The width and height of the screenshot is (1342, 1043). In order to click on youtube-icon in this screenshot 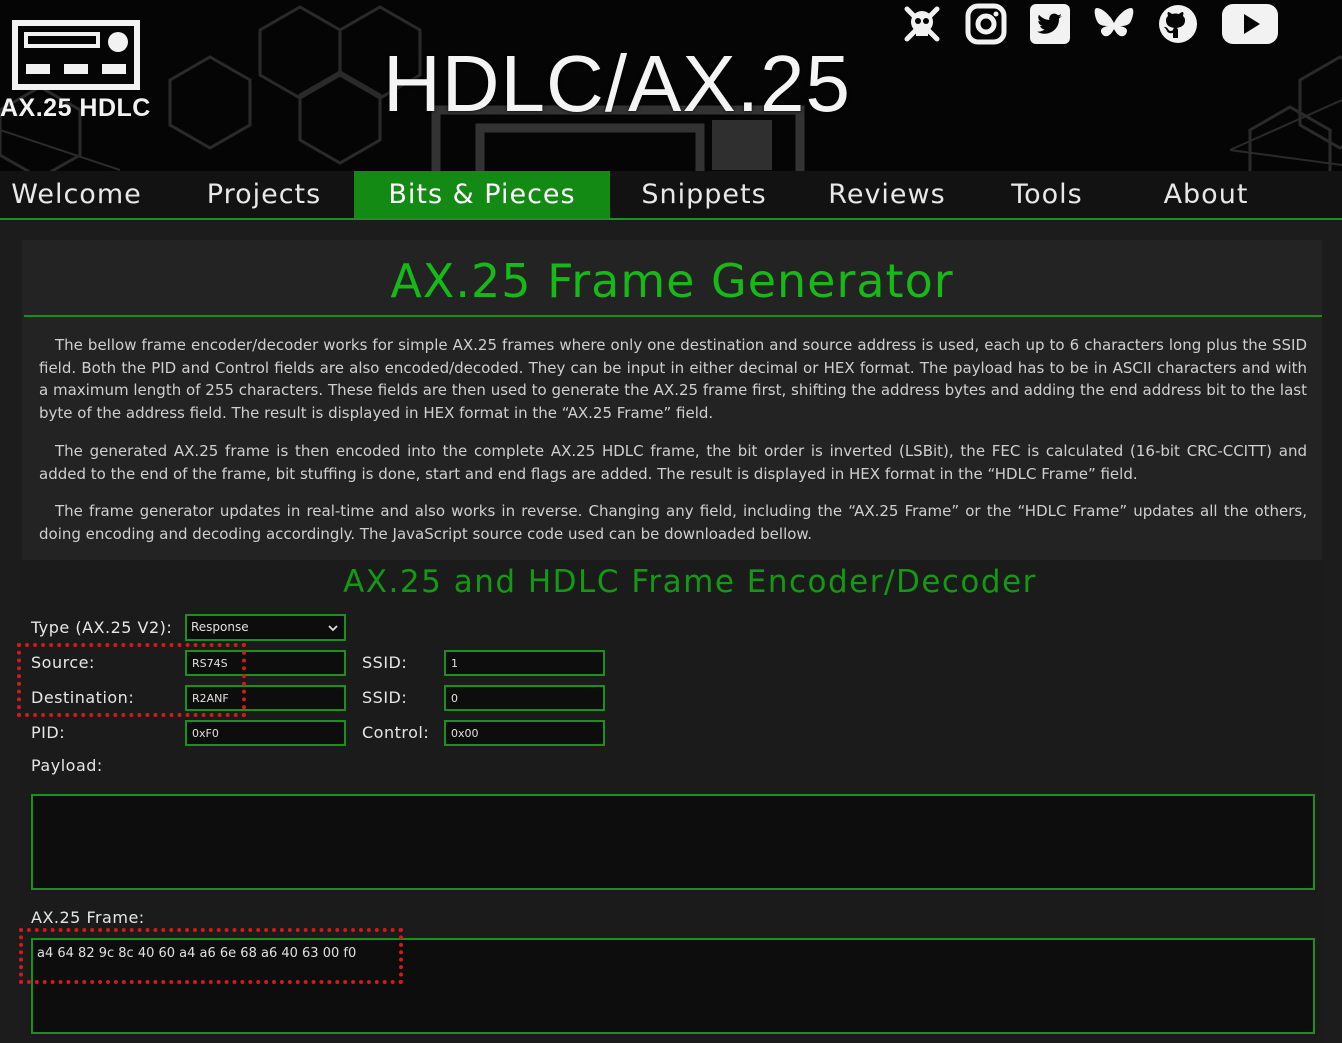, I will do `click(1250, 24)`.